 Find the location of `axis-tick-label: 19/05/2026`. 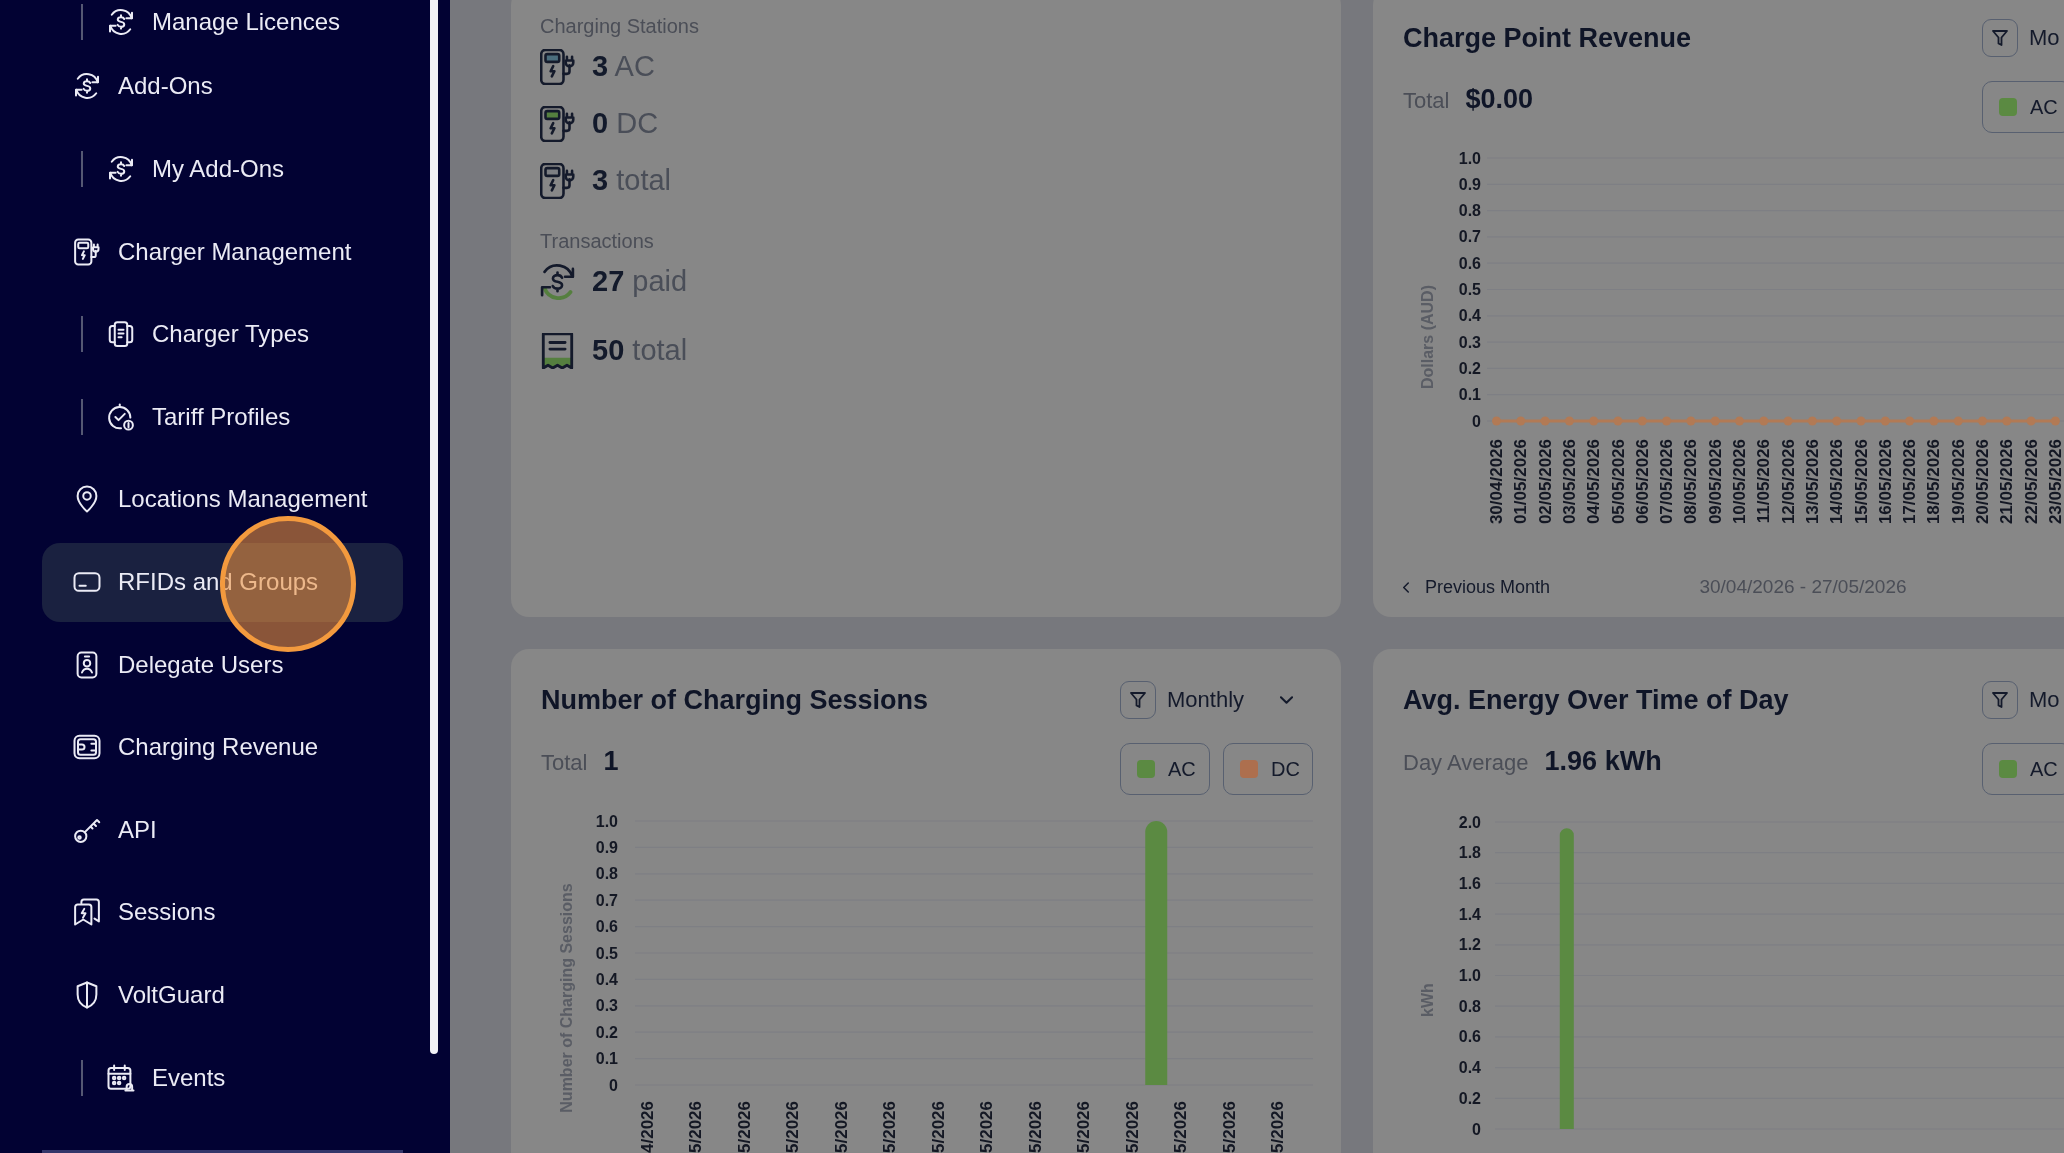

axis-tick-label: 19/05/2026 is located at coordinates (1958, 482).